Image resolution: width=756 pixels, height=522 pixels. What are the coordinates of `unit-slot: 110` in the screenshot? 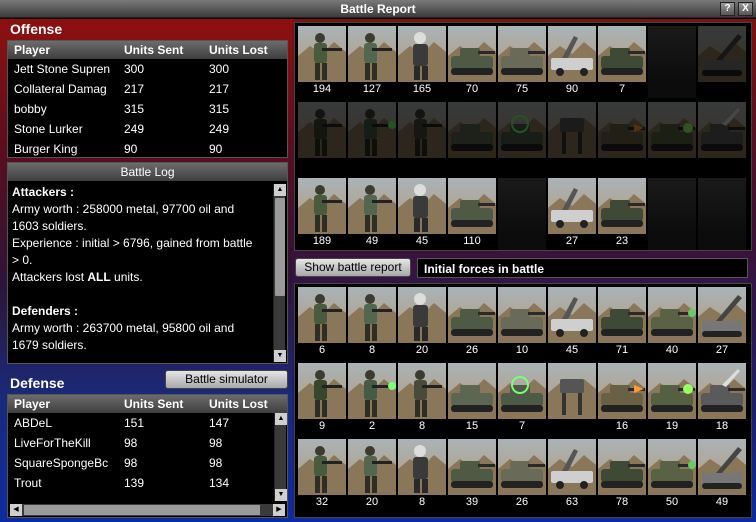 It's located at (472, 214).